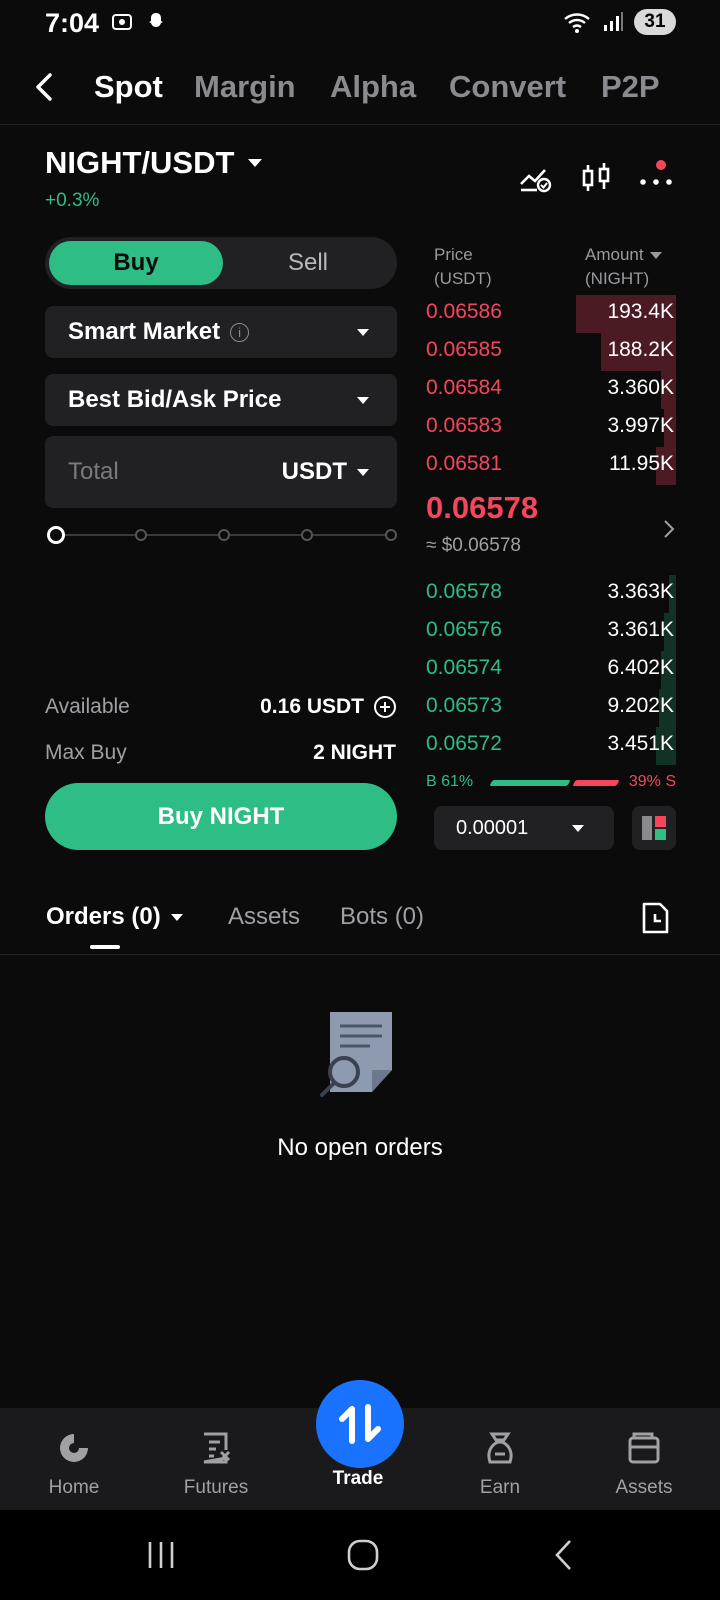 The width and height of the screenshot is (720, 1600). Describe the element at coordinates (240, 333) in the screenshot. I see `info-icon: i` at that location.